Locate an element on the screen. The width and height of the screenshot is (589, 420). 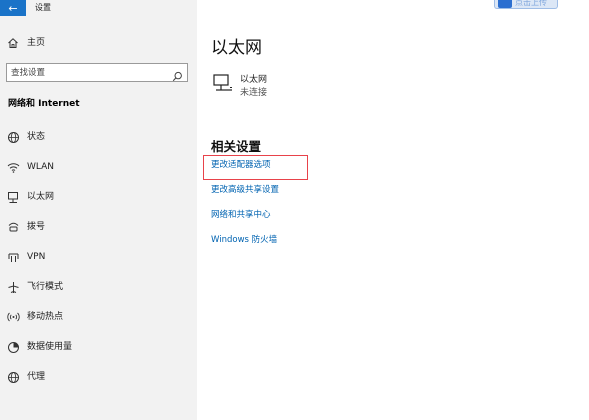
section-heading: 网络和 Internet is located at coordinates (44, 104).